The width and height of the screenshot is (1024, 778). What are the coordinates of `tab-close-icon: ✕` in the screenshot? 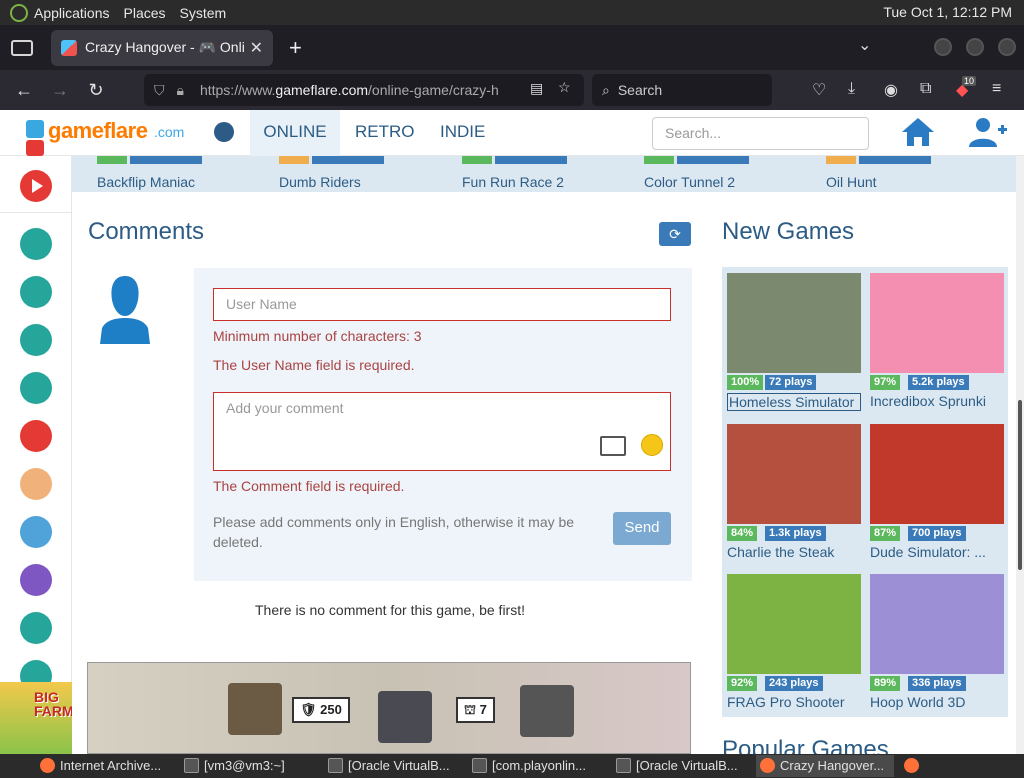 It's located at (256, 48).